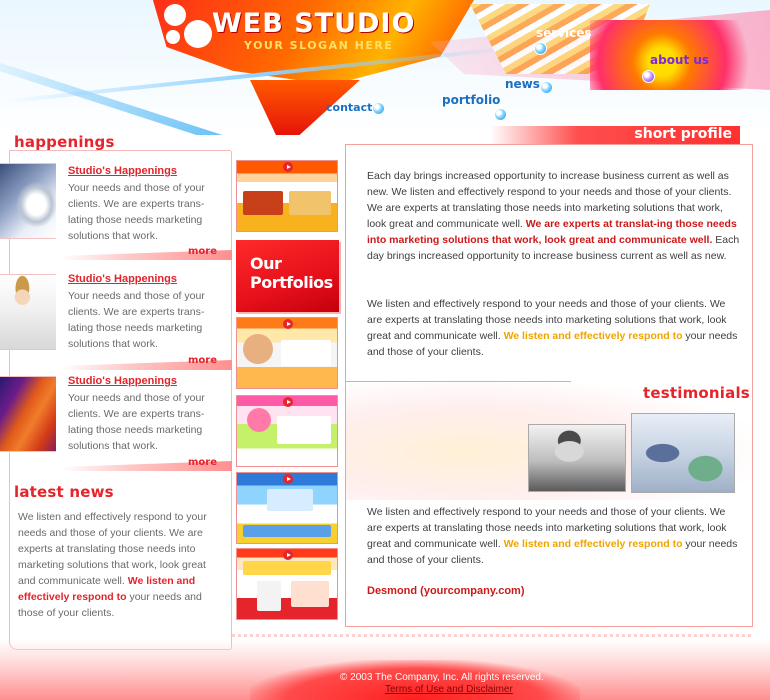 This screenshot has height=700, width=770. I want to click on nav-news: news, so click(522, 84).